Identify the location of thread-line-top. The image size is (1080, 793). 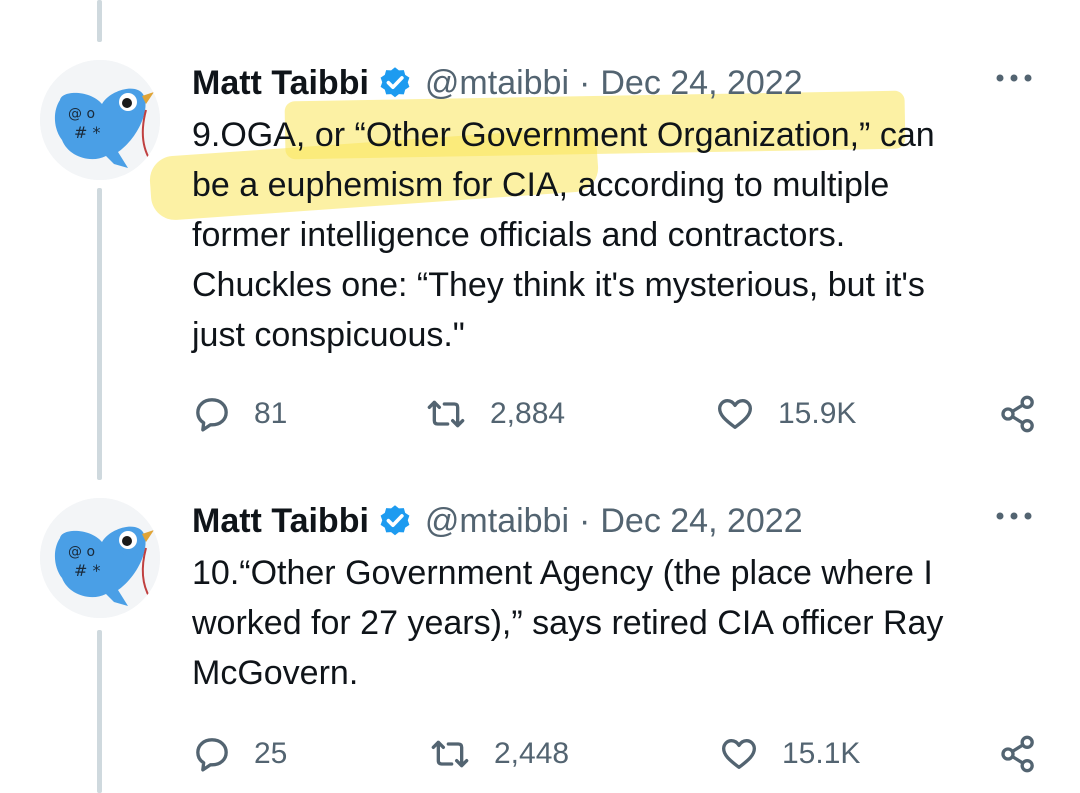
(99, 21).